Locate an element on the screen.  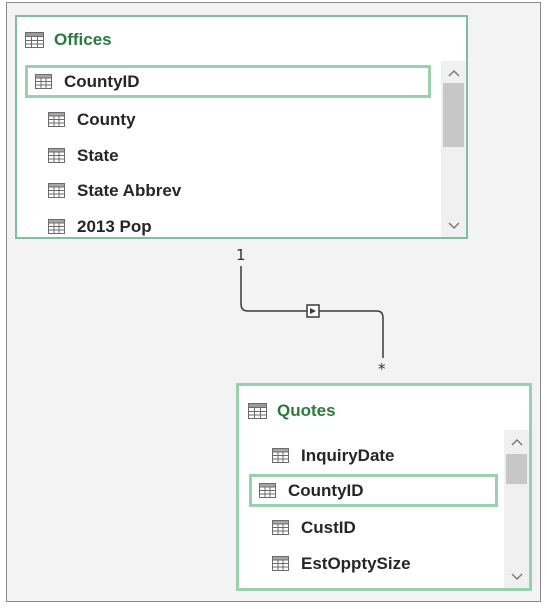
relationship-one-label: 1 is located at coordinates (241, 255).